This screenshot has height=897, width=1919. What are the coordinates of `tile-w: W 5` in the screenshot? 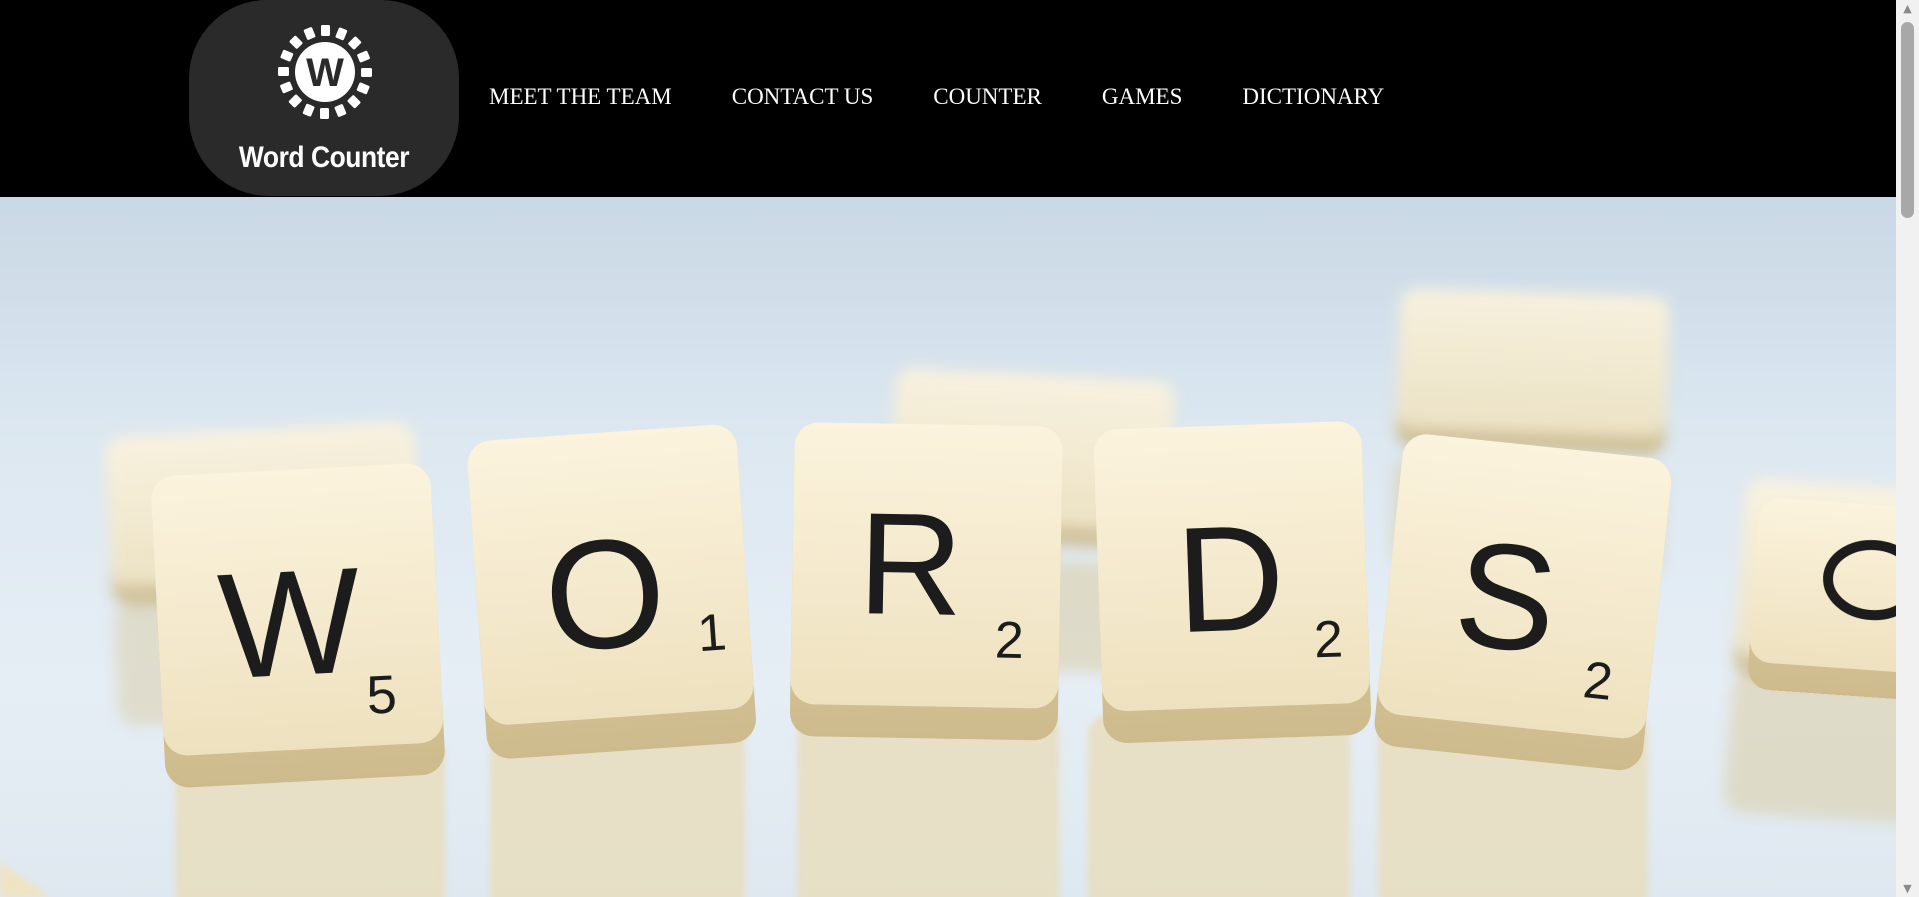 It's located at (298, 625).